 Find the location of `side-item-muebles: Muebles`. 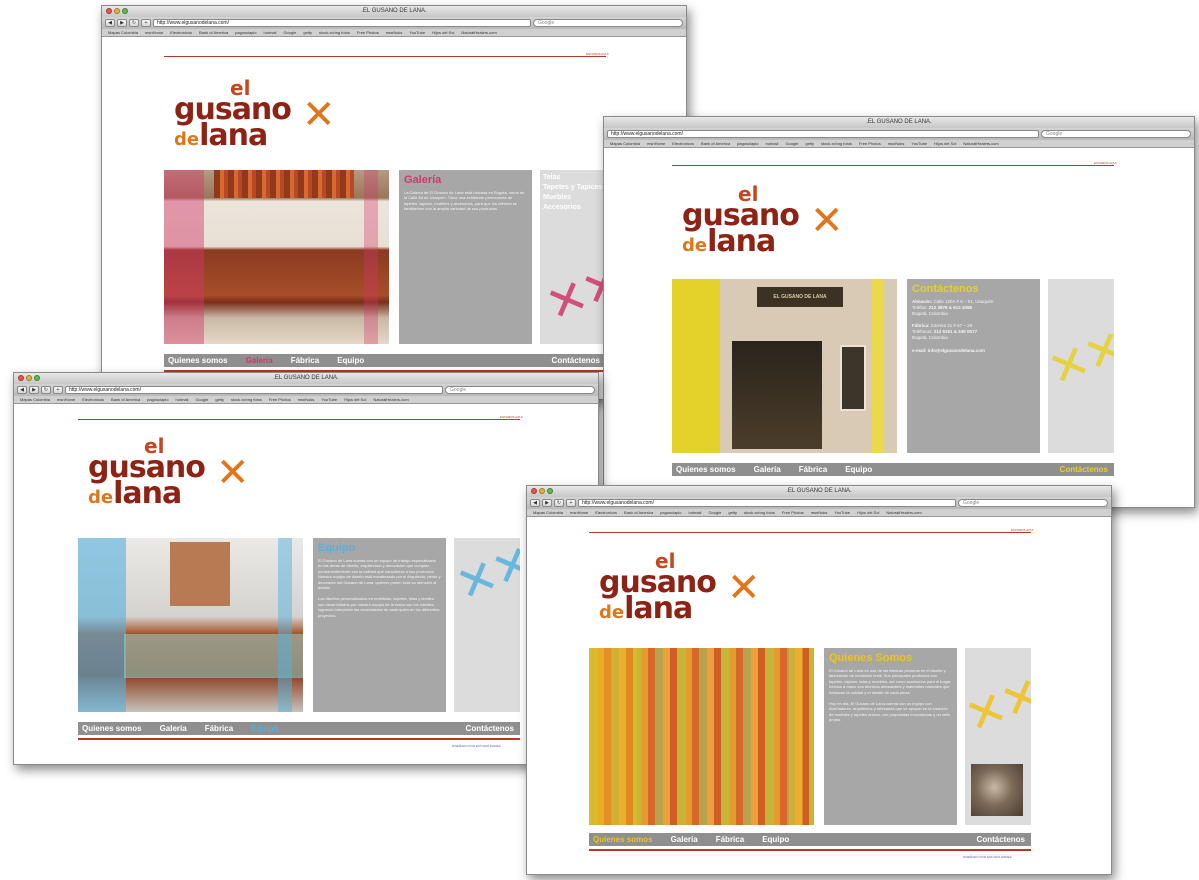

side-item-muebles: Muebles is located at coordinates (573, 198).